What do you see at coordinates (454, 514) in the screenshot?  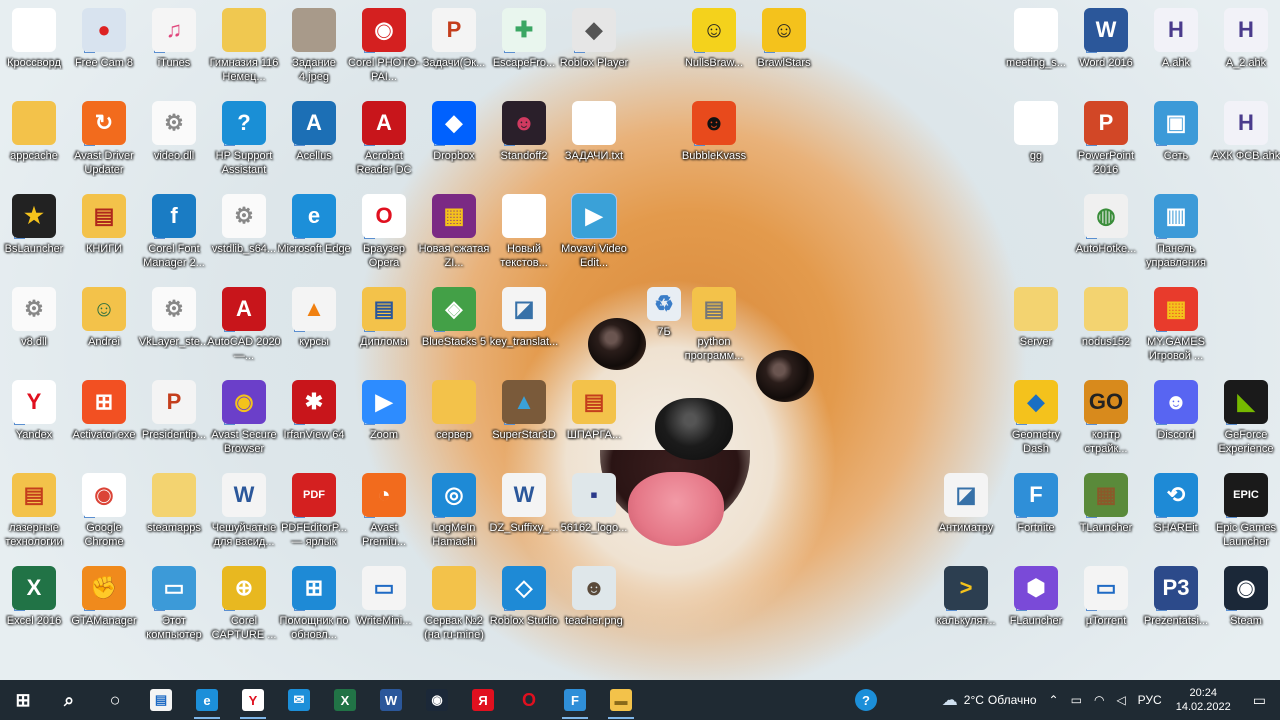 I see `icon-hamachi: ↗◎LogMeIn Hamachi` at bounding box center [454, 514].